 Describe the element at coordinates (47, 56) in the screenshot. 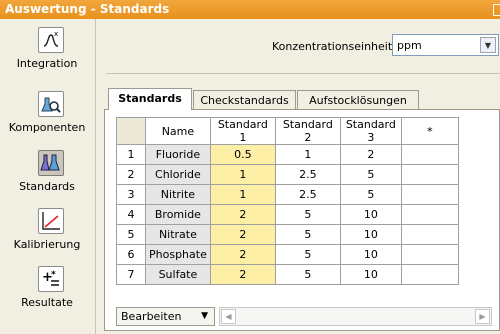

I see `sidebar-item-integration: x Integration` at that location.